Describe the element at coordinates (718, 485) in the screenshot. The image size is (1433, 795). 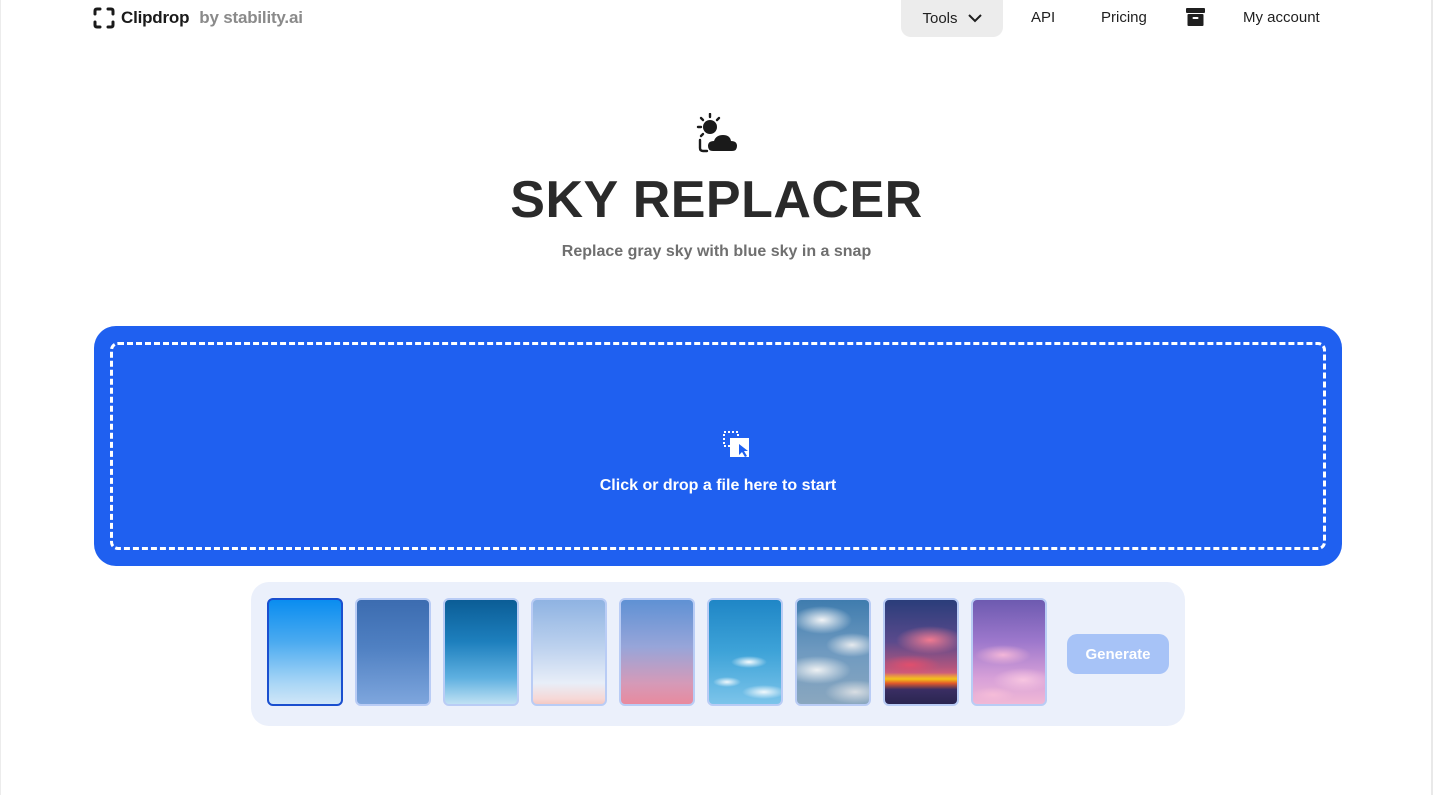
I see `dropzone-instructions: Click or drop a file here to start` at that location.